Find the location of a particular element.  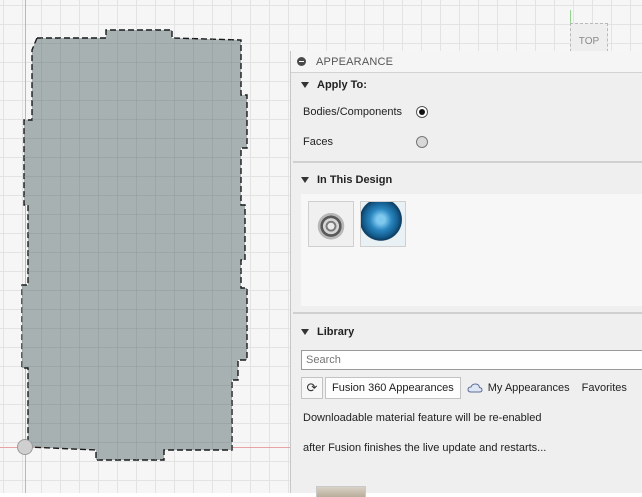

design-appearances-box is located at coordinates (471, 250).